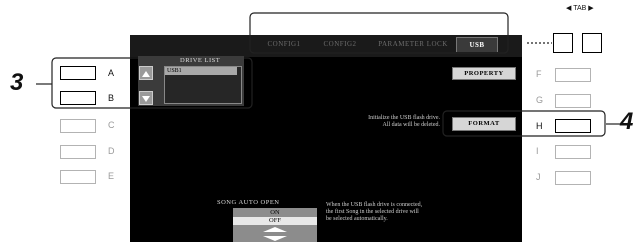 This screenshot has height=242, width=636. Describe the element at coordinates (573, 126) in the screenshot. I see `button-h` at that location.